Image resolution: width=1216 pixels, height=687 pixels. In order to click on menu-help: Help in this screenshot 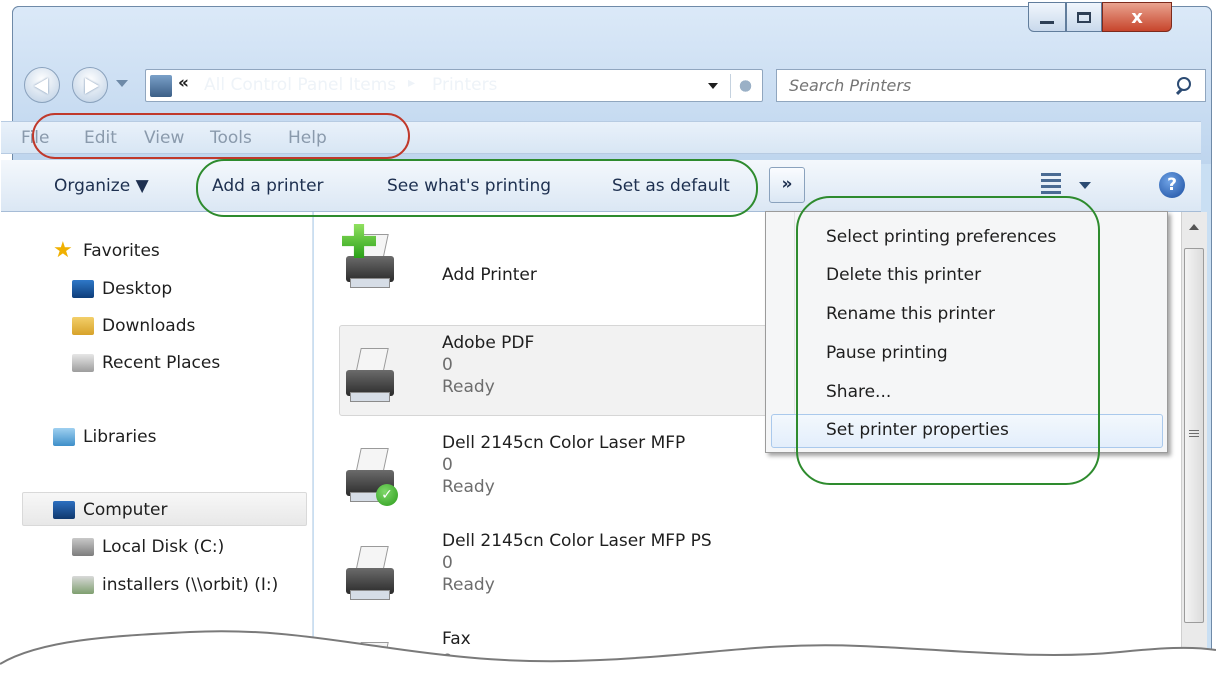, I will do `click(307, 138)`.